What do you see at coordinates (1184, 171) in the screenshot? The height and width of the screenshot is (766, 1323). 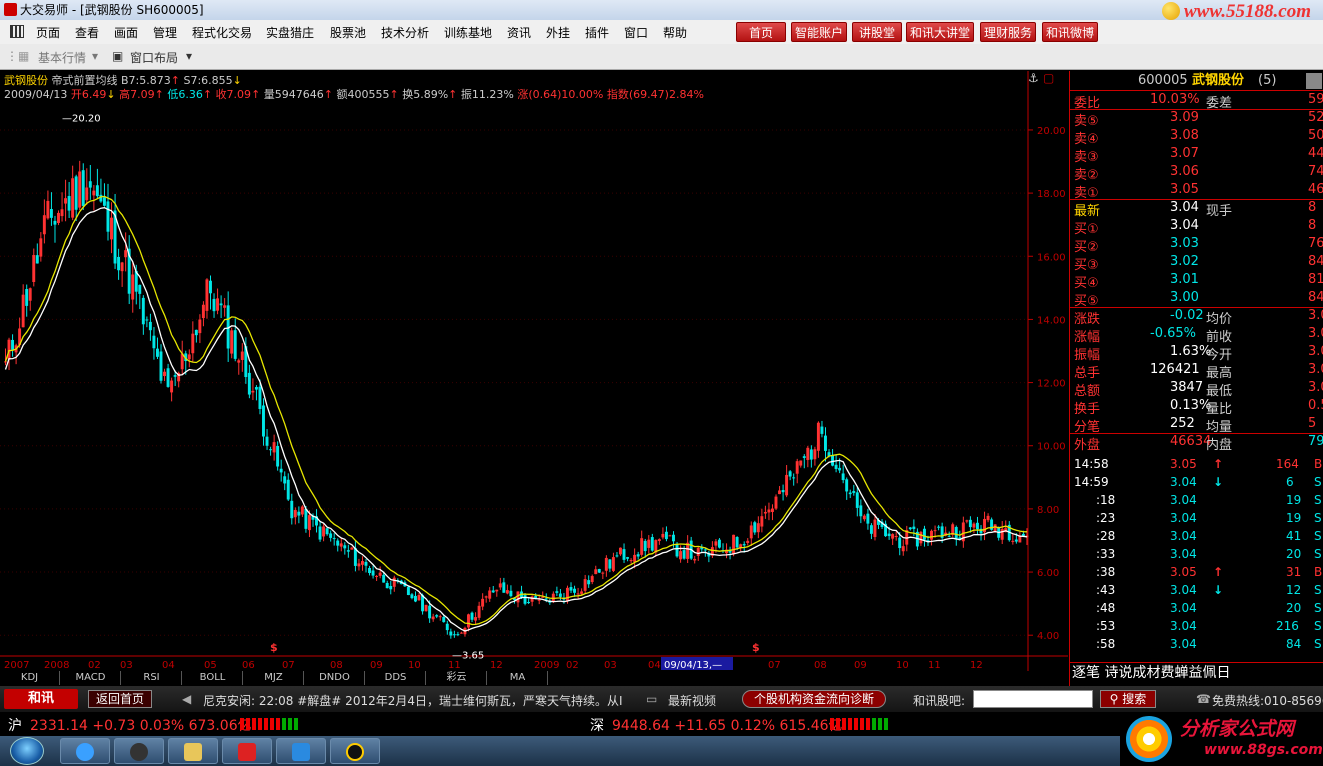 I see `quote-value: 3.06` at bounding box center [1184, 171].